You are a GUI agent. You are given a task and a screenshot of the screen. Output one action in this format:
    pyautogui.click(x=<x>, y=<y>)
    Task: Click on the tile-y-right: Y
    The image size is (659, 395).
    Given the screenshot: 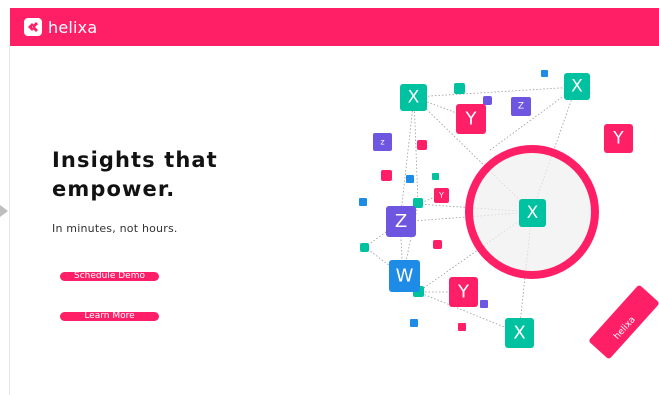 What is the action you would take?
    pyautogui.click(x=618, y=138)
    